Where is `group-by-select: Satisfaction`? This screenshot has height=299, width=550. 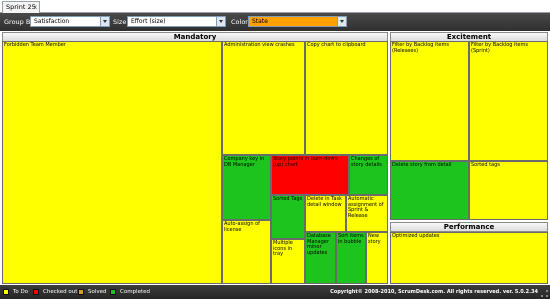 group-by-select: Satisfaction is located at coordinates (70, 21).